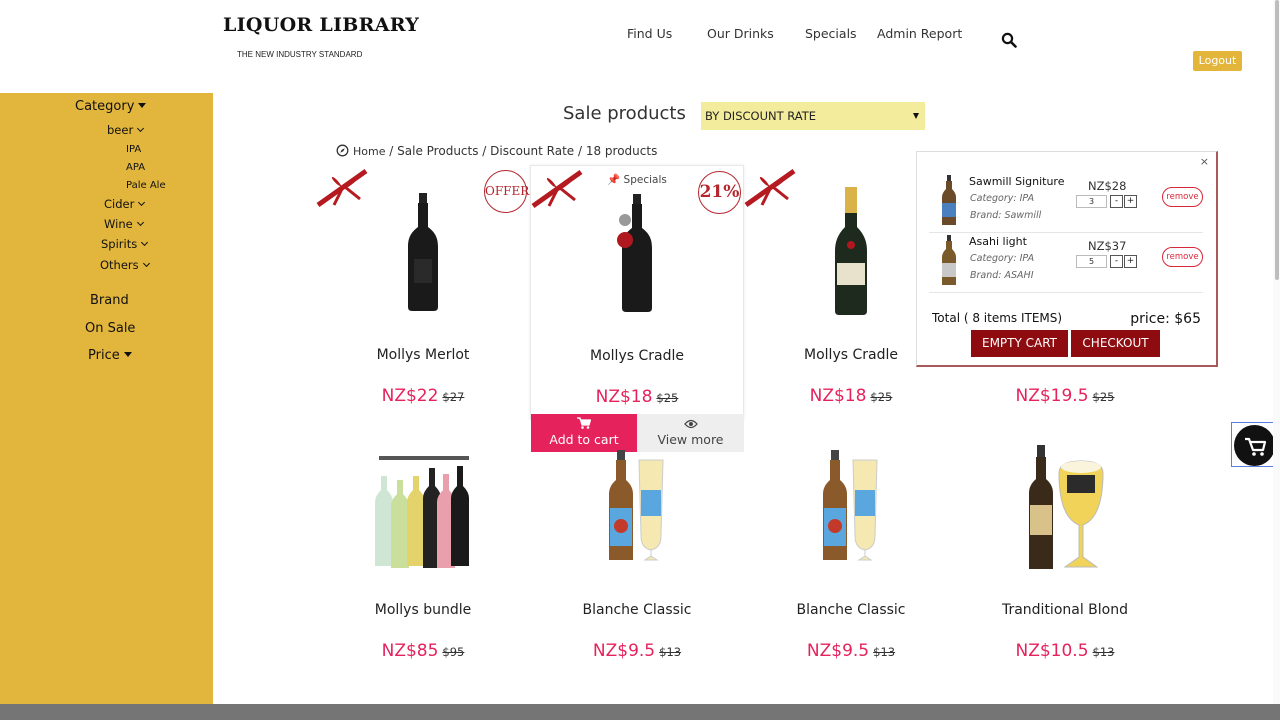  What do you see at coordinates (838, 651) in the screenshot?
I see `sale-price: NZ$9.5` at bounding box center [838, 651].